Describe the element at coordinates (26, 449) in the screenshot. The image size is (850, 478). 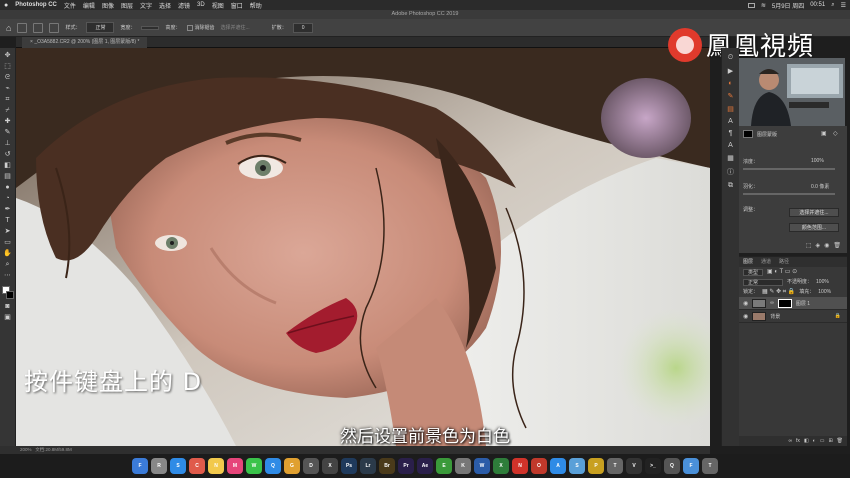
I see `zoom-level: 200%` at that location.